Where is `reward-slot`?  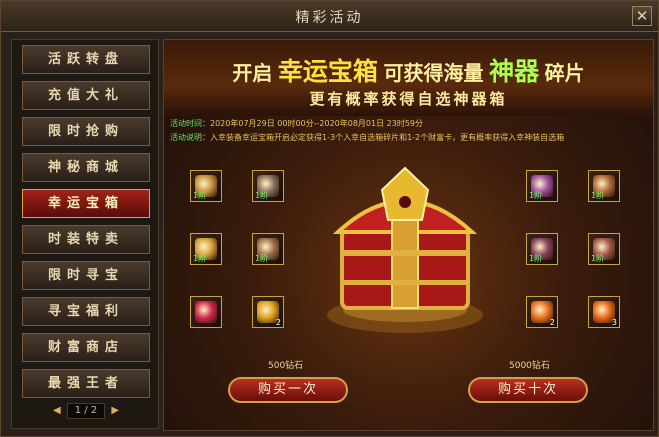 reward-slot is located at coordinates (206, 312).